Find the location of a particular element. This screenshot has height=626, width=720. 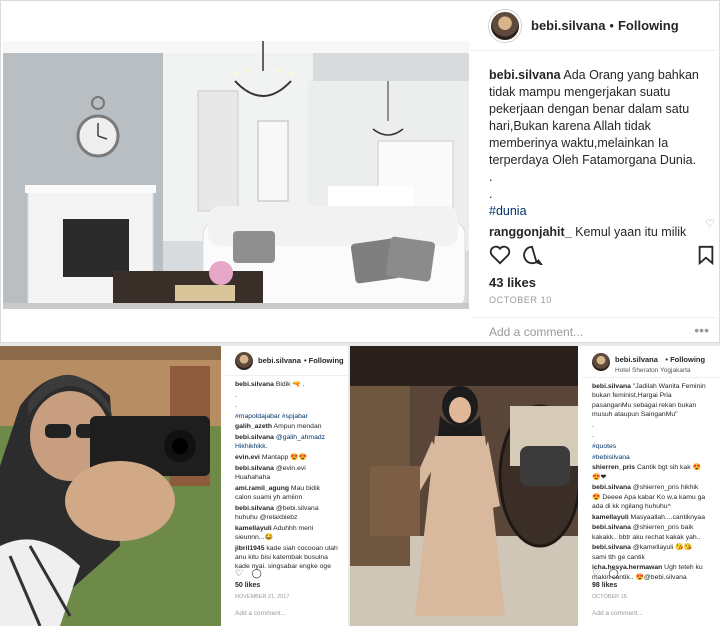

comment-username: ranggonjahit_ is located at coordinates (530, 232).